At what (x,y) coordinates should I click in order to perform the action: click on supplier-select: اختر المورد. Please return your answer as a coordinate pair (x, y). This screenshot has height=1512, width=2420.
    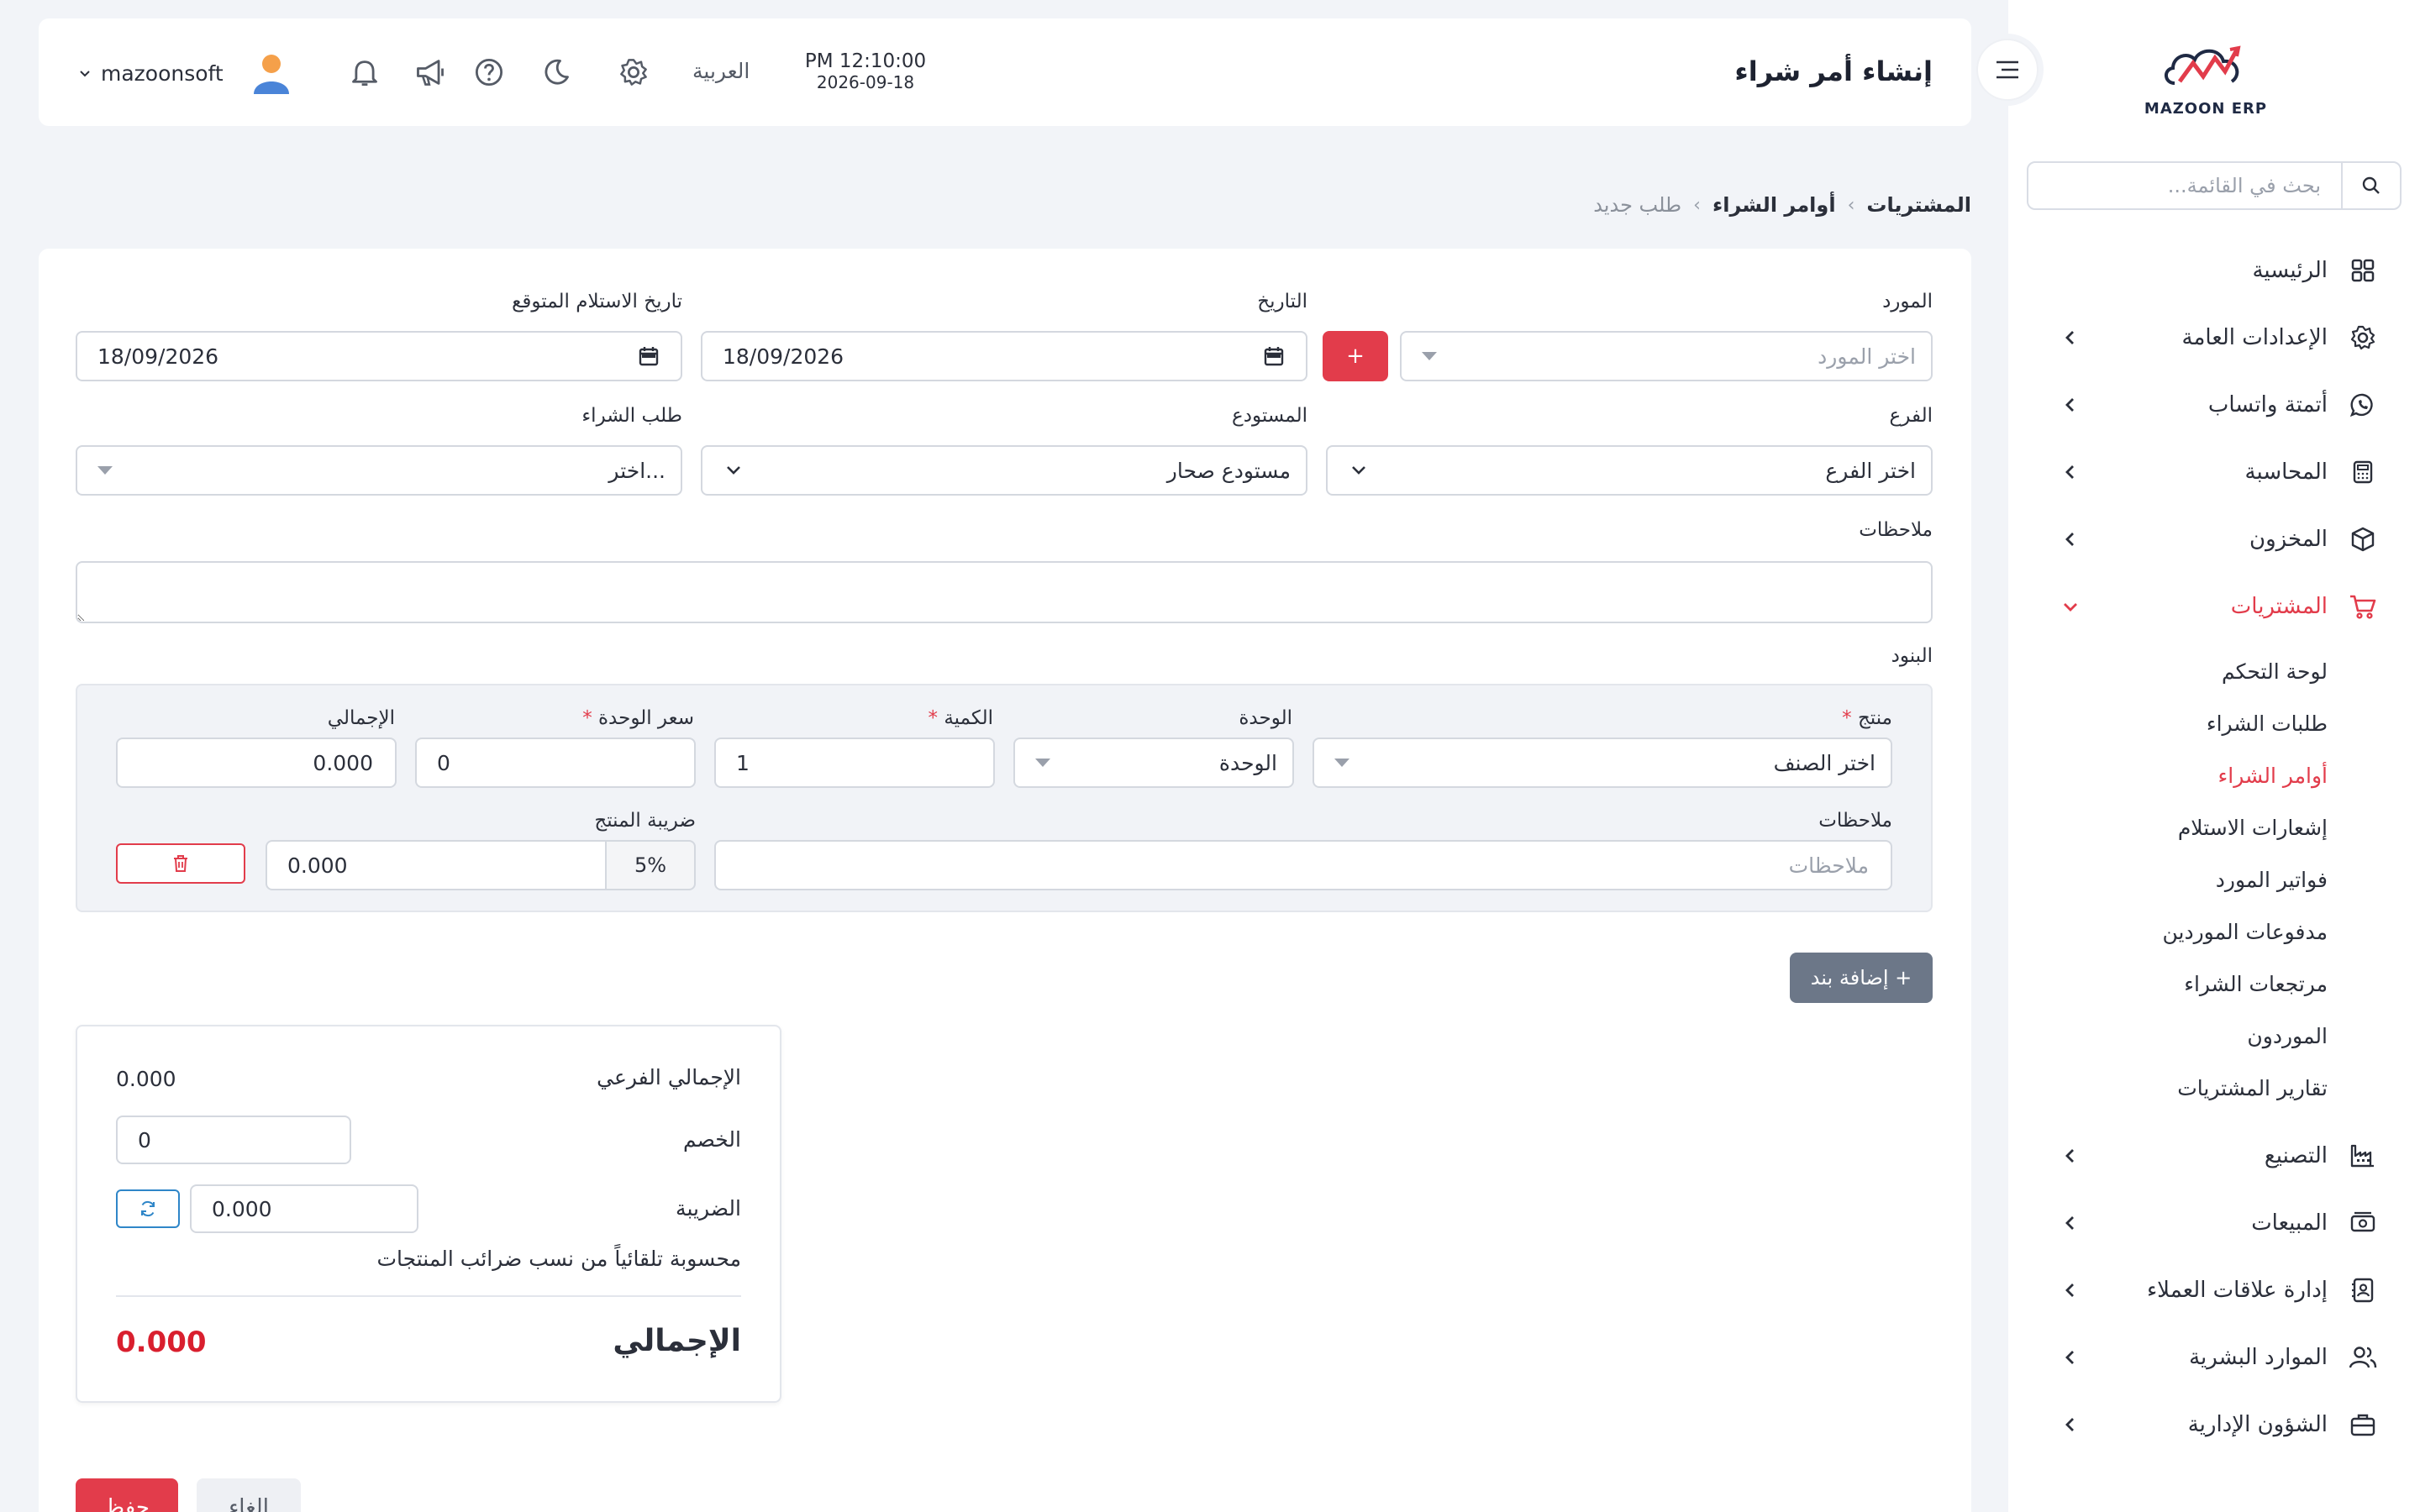
    Looking at the image, I should click on (1666, 356).